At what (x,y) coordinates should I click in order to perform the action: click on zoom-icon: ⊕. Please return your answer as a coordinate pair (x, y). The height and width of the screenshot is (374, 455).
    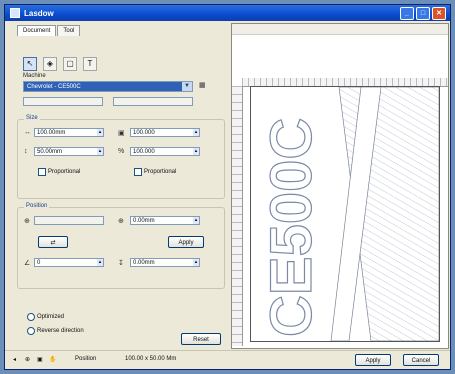
    Looking at the image, I should click on (27, 359).